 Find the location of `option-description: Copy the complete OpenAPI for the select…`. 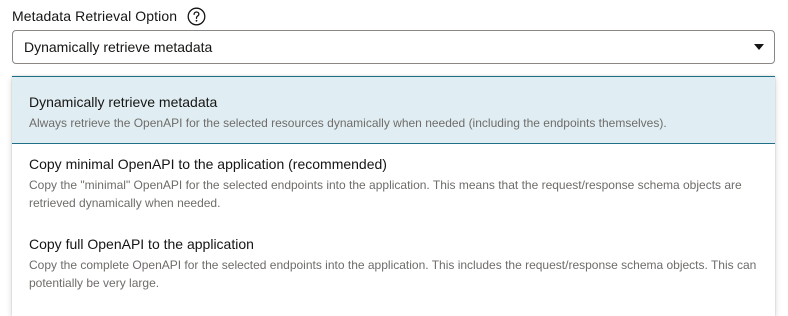

option-description: Copy the complete OpenAPI for the select… is located at coordinates (393, 274).